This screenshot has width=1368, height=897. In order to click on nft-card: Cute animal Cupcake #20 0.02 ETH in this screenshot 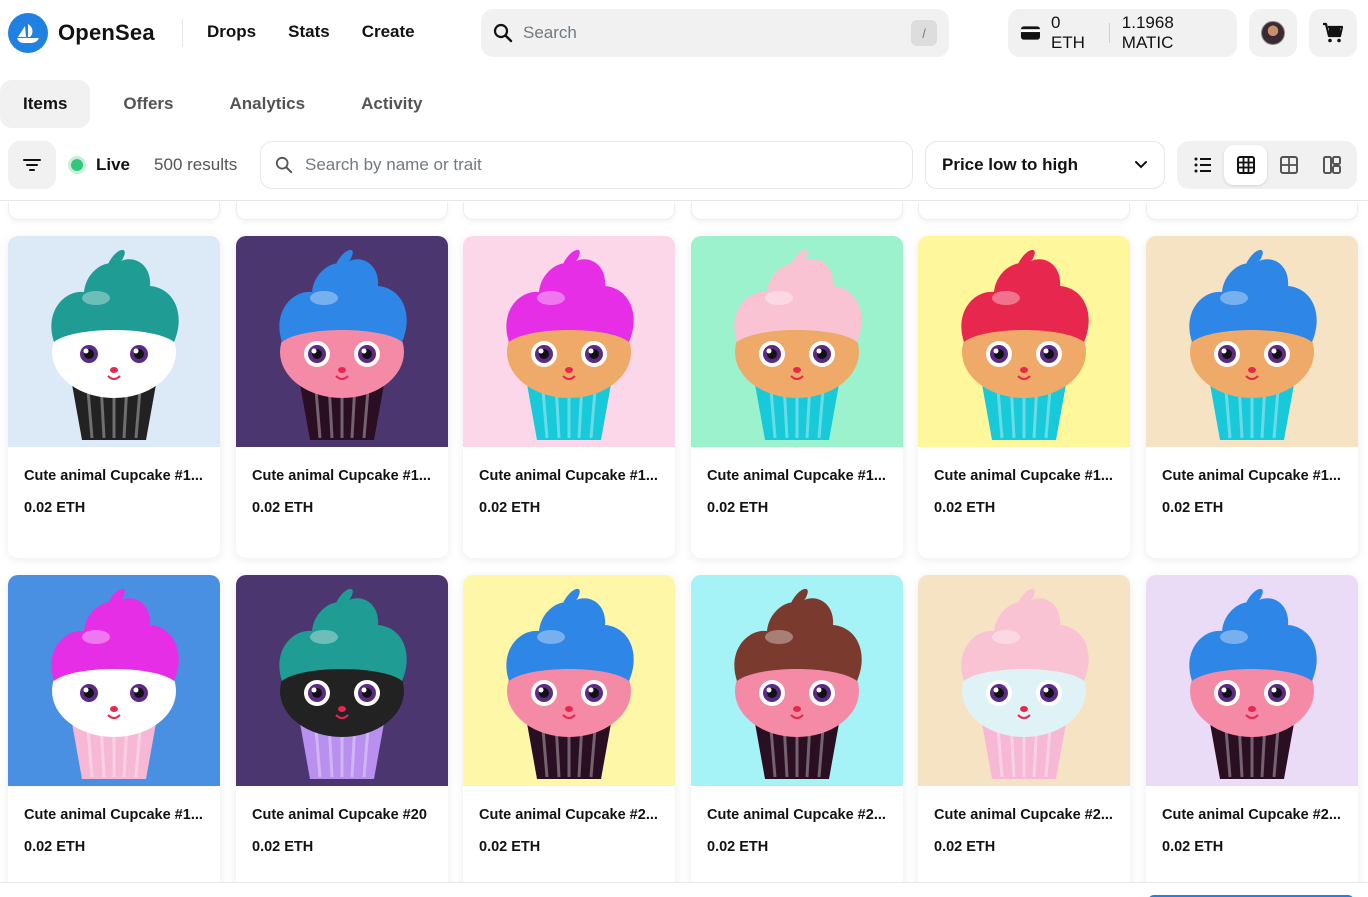, I will do `click(342, 728)`.